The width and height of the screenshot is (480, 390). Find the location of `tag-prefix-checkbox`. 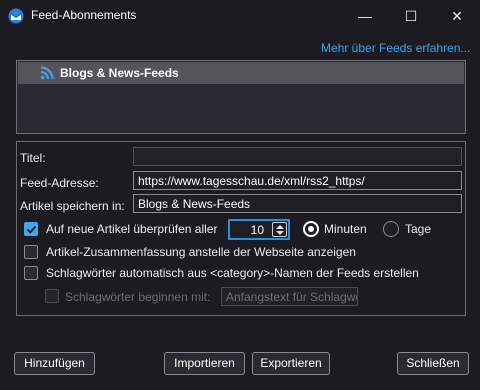

tag-prefix-checkbox is located at coordinates (52, 296).